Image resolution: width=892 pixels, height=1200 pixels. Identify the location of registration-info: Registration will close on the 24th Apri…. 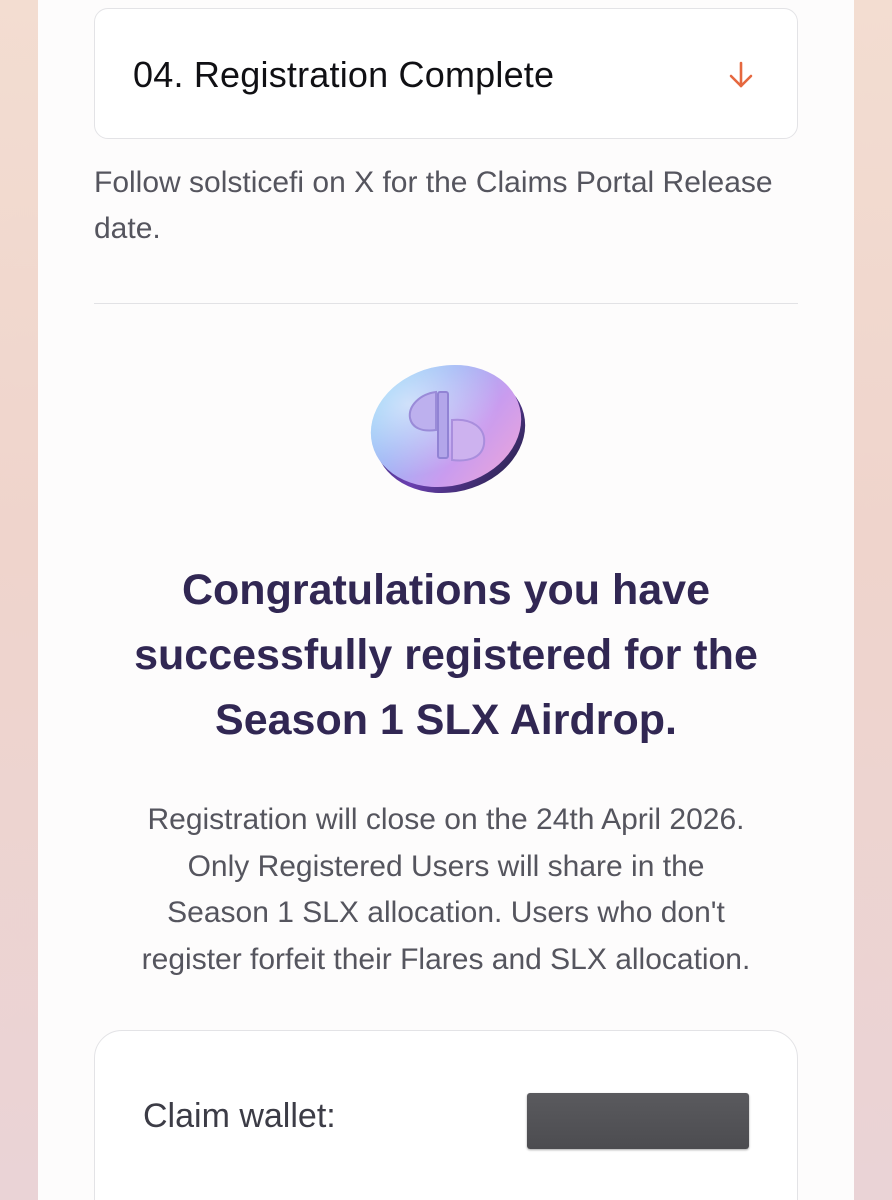
(446, 890).